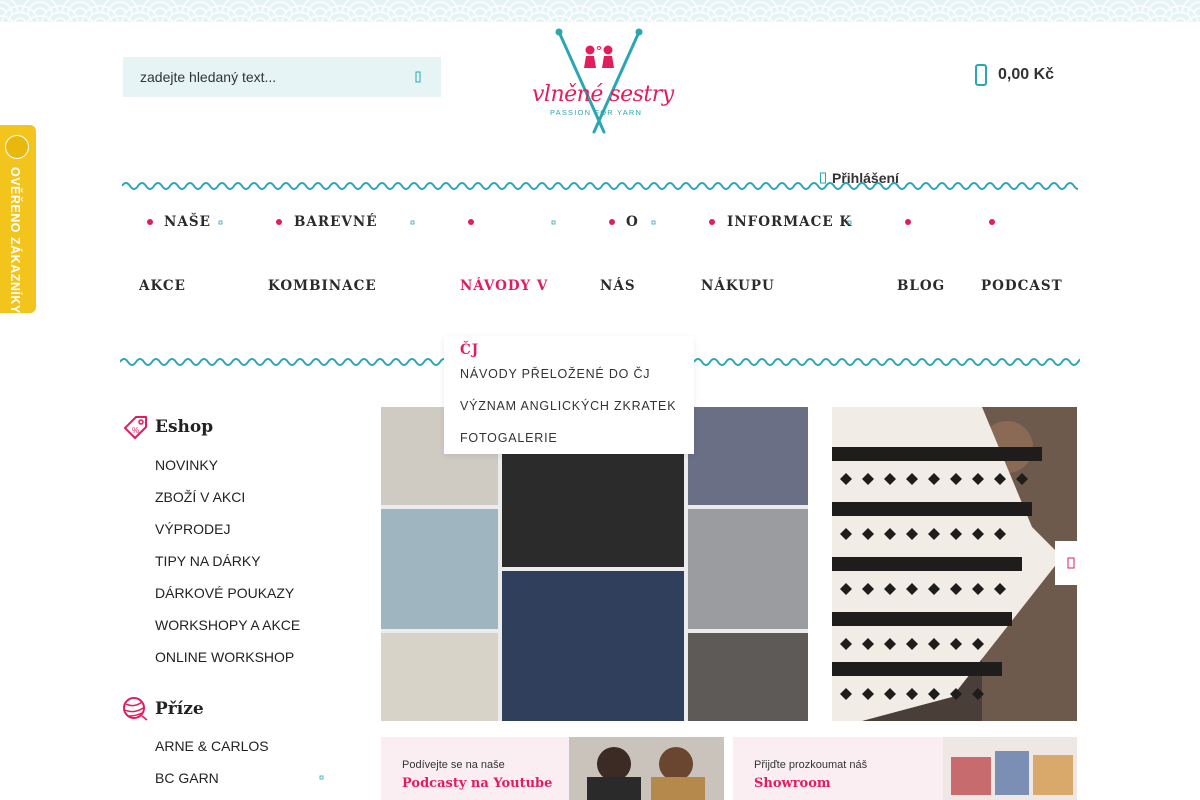  What do you see at coordinates (212, 746) in the screenshot?
I see `sidebar-item-arne-carlos: ARNE & CARLOS` at bounding box center [212, 746].